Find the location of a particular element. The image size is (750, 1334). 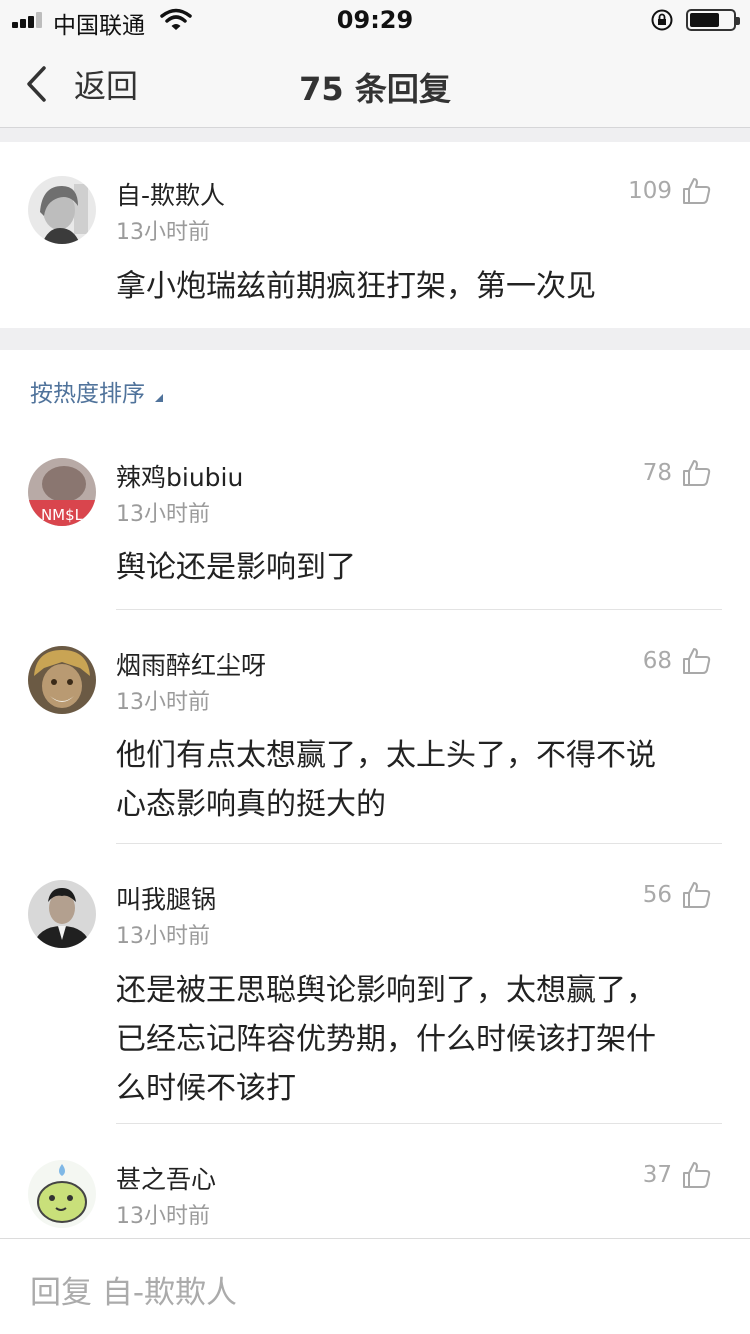

comment-line: 么时候不该打 is located at coordinates (206, 1088).